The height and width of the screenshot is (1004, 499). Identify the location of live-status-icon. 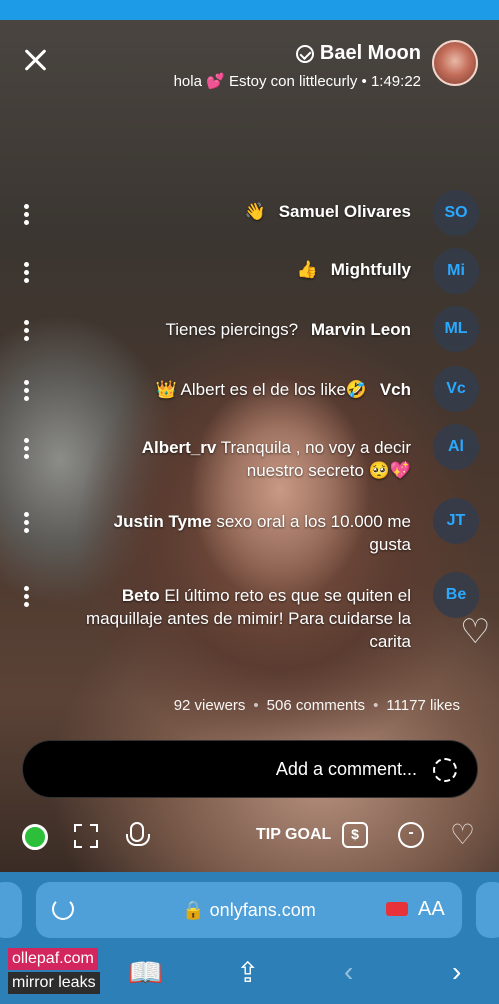
(35, 837).